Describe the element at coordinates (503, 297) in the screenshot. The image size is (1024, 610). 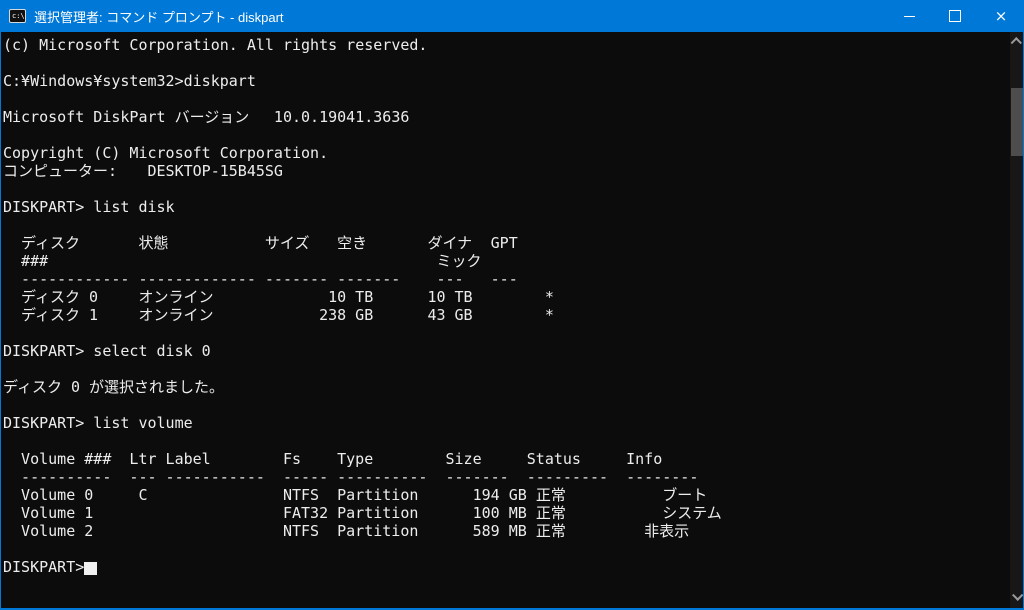
I see `console-line: ディスク 0 オンライン 10 TB 10 TB *` at that location.